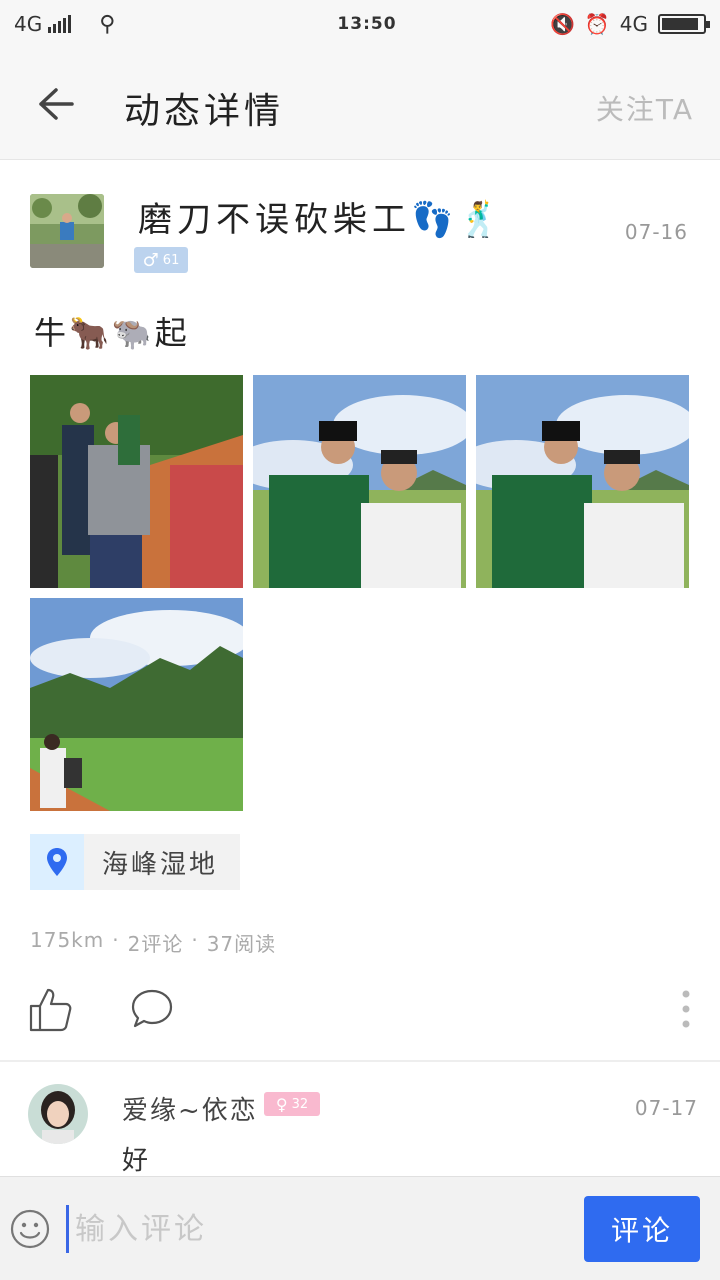  Describe the element at coordinates (107, 24) in the screenshot. I see `usb-icon: ⚲` at that location.